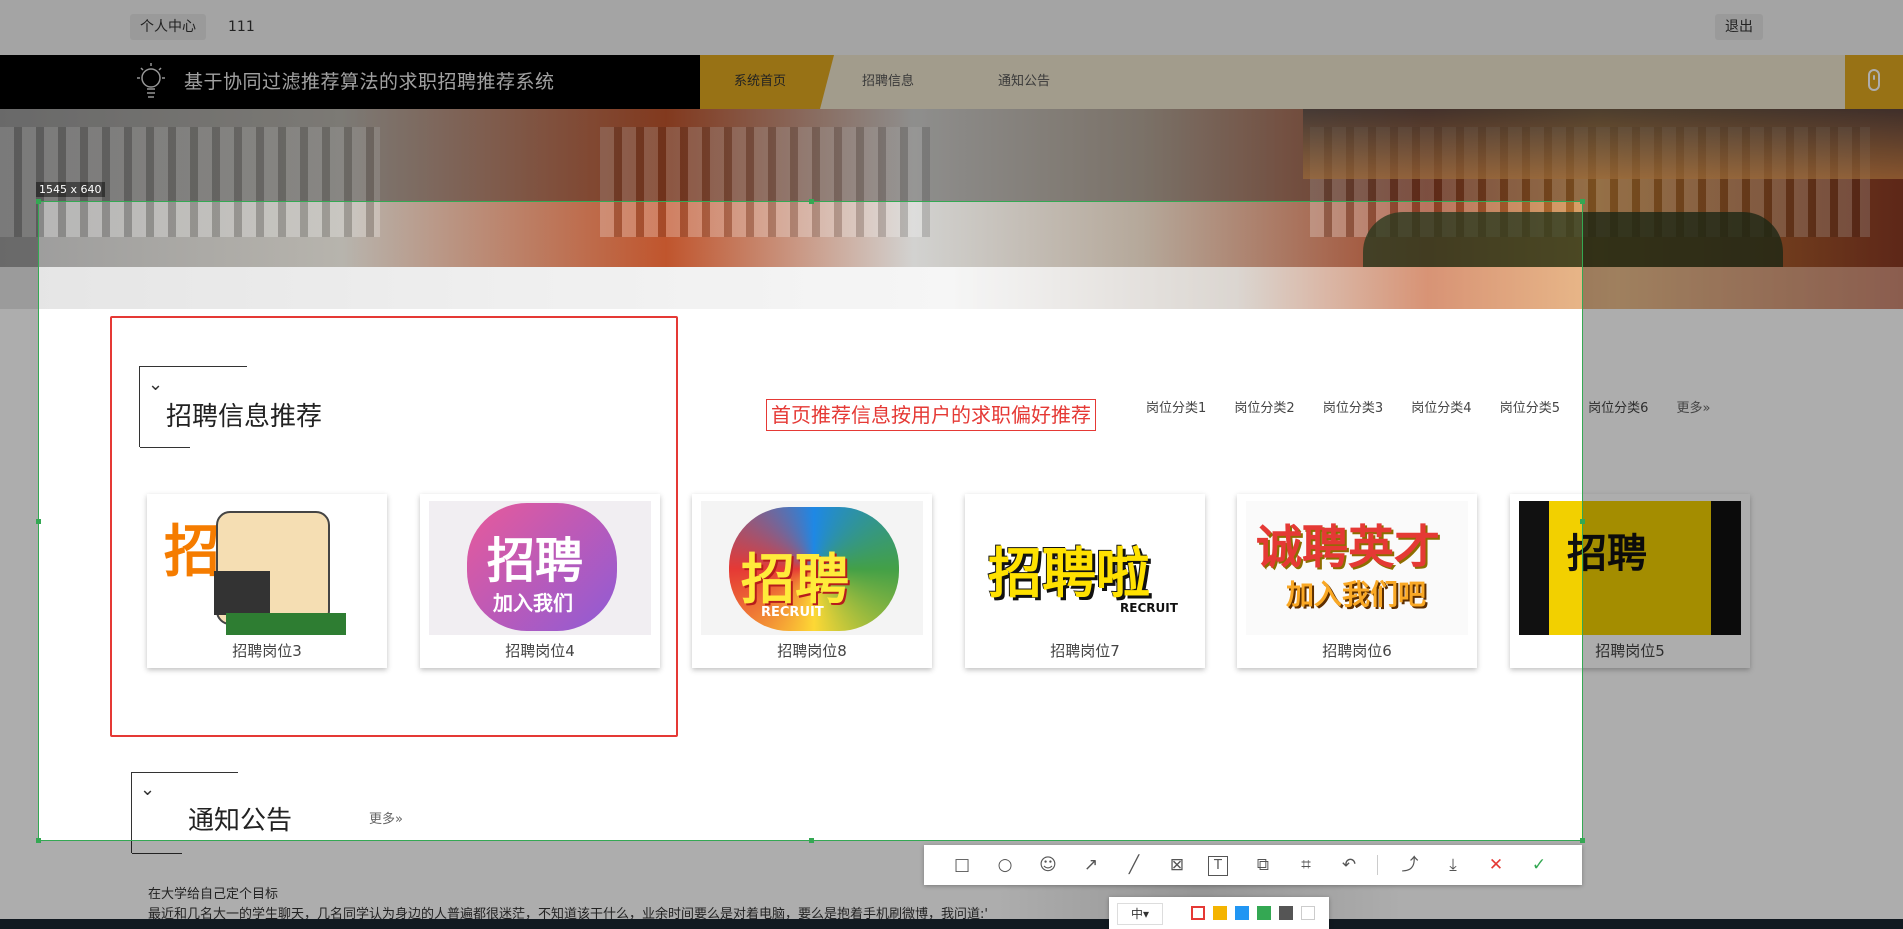 This screenshot has width=1903, height=929. What do you see at coordinates (1005, 865) in the screenshot?
I see `circle-icon: ○` at bounding box center [1005, 865].